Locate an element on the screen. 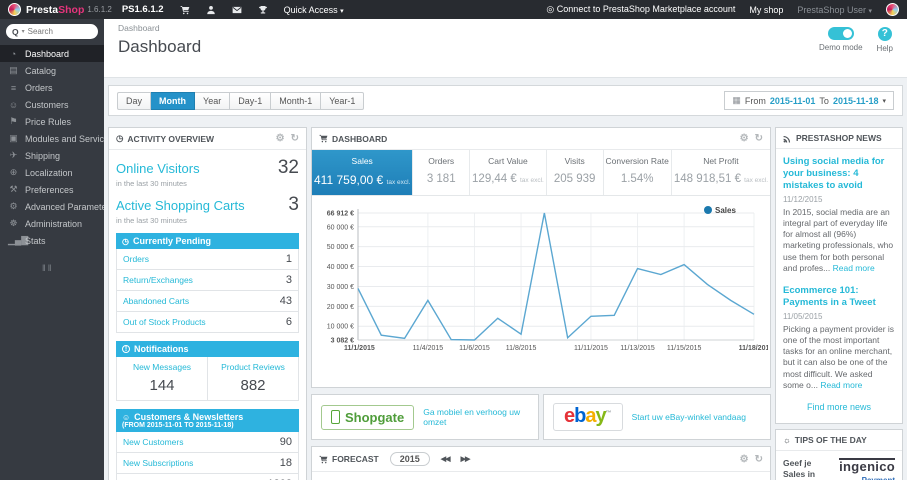  new-messages-cell: New Messages 144 is located at coordinates (162, 378).